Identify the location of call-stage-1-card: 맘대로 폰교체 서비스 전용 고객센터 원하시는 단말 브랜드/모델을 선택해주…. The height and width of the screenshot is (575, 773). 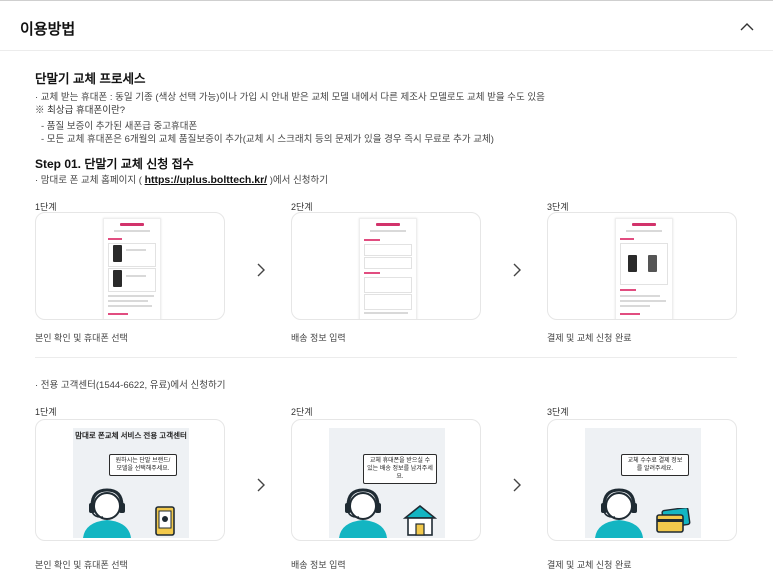
(130, 480).